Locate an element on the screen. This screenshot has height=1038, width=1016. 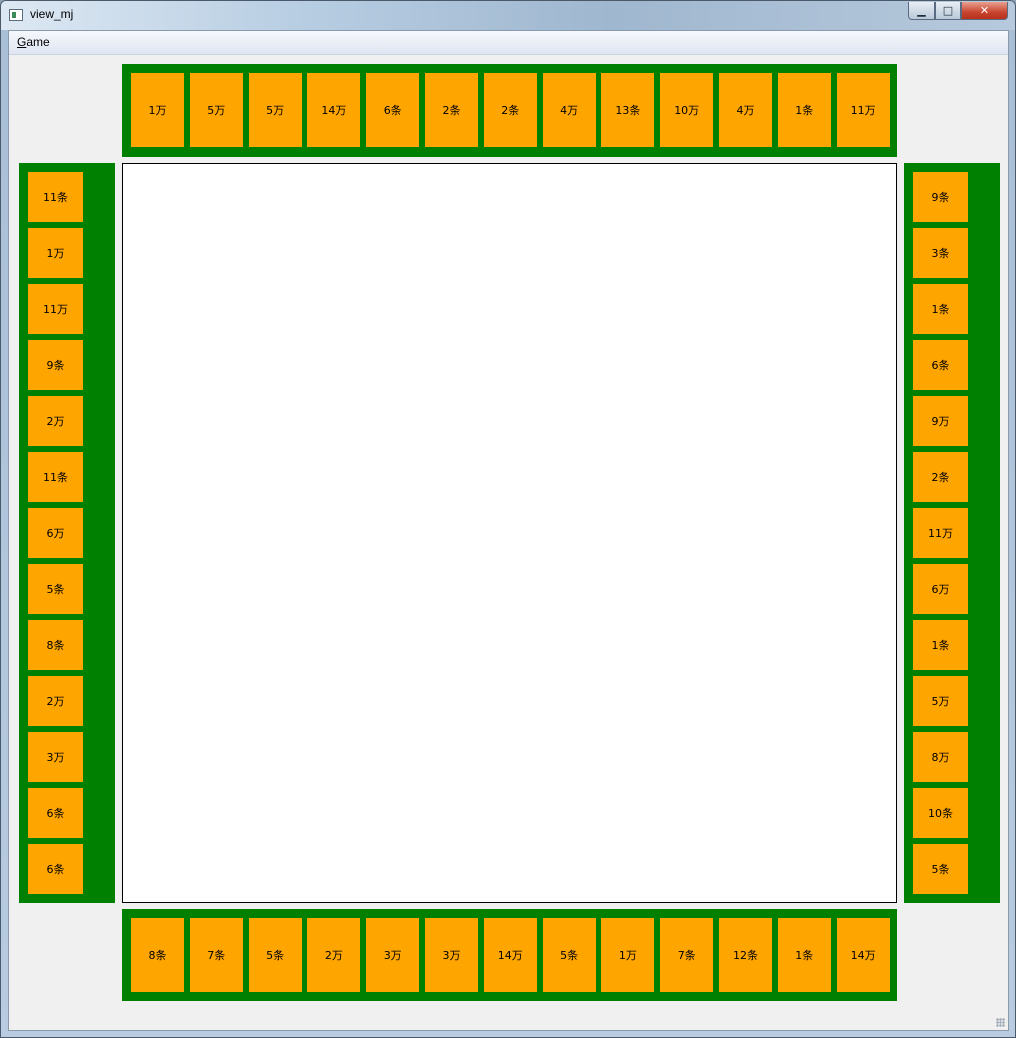
right-hand-panel: 9条 3条 1条 6条 9万 2条 11万 6万 1条 5万 8万 10条 5条 is located at coordinates (952, 533).